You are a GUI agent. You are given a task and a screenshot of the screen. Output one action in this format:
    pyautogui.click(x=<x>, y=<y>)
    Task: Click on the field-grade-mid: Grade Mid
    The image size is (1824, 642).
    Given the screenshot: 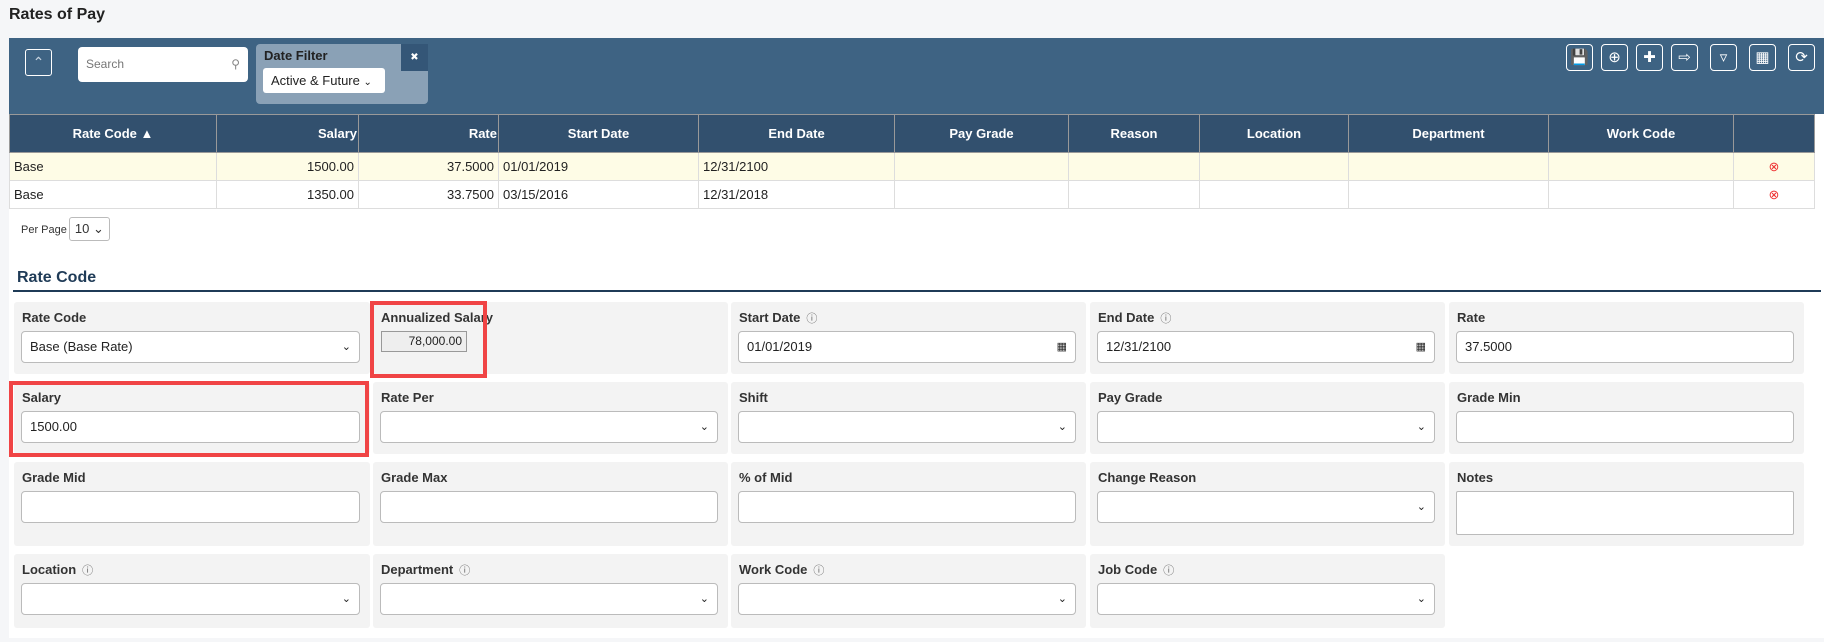 What is the action you would take?
    pyautogui.click(x=192, y=504)
    